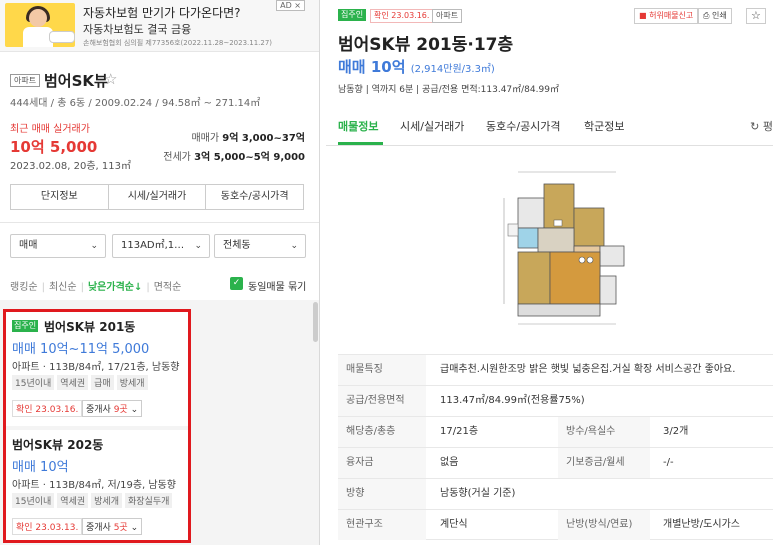  I want to click on area-select: 113AD㎡,1… ⌄, so click(161, 246).